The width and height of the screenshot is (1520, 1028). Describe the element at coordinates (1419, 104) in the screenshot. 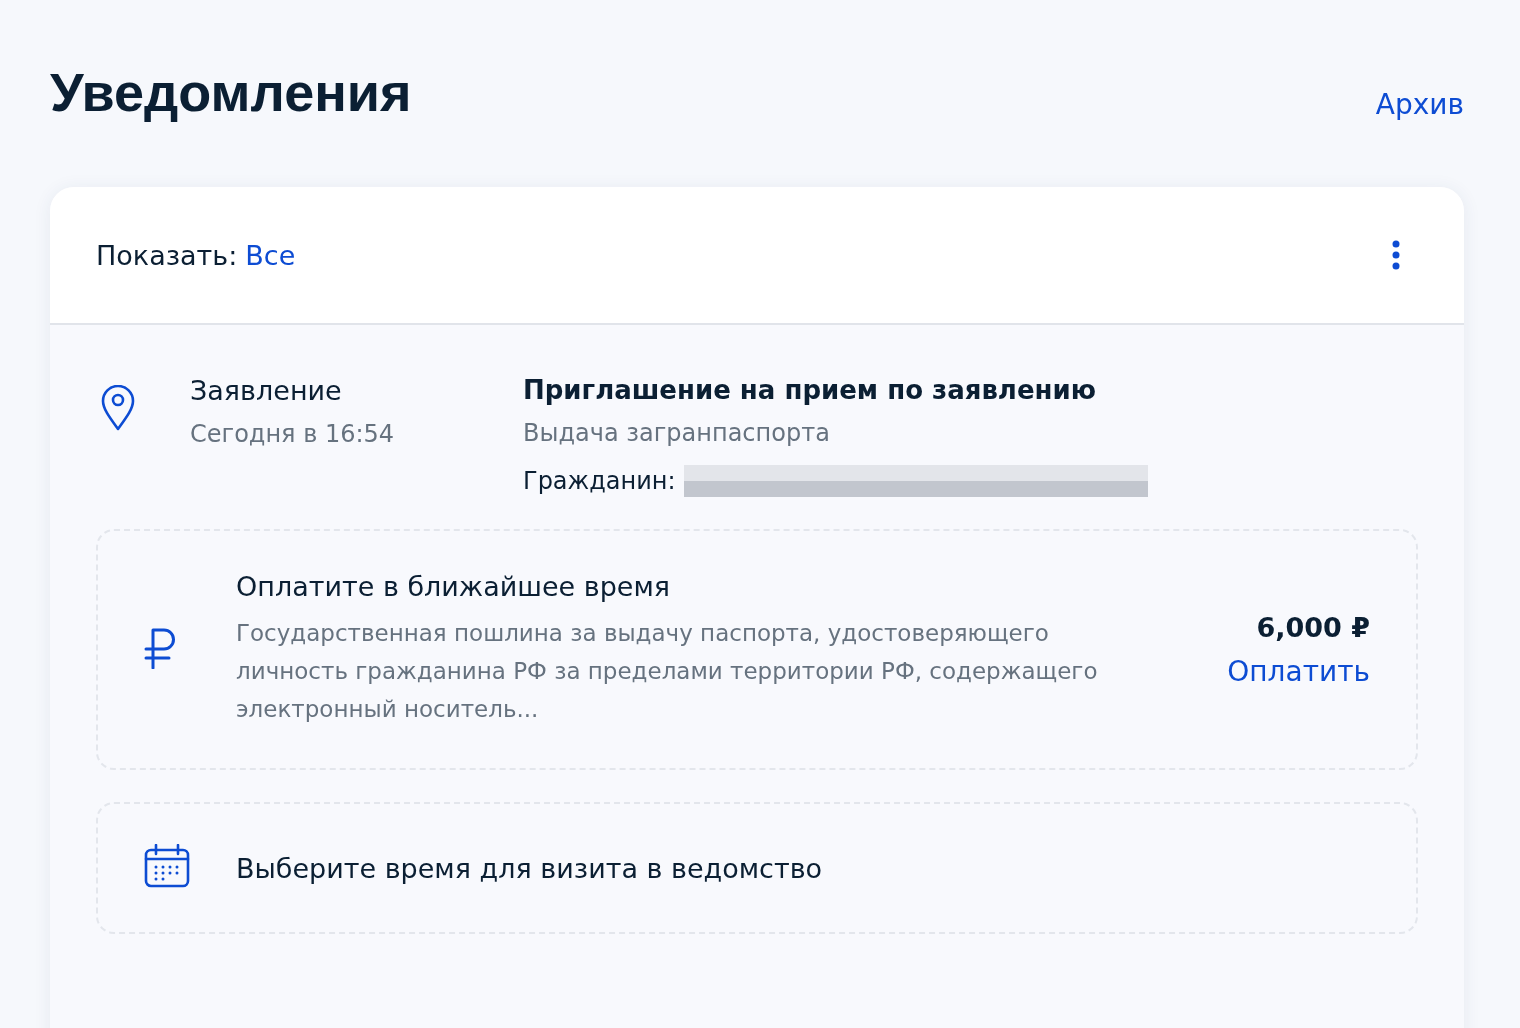

I see `archive-link: Архив` at that location.